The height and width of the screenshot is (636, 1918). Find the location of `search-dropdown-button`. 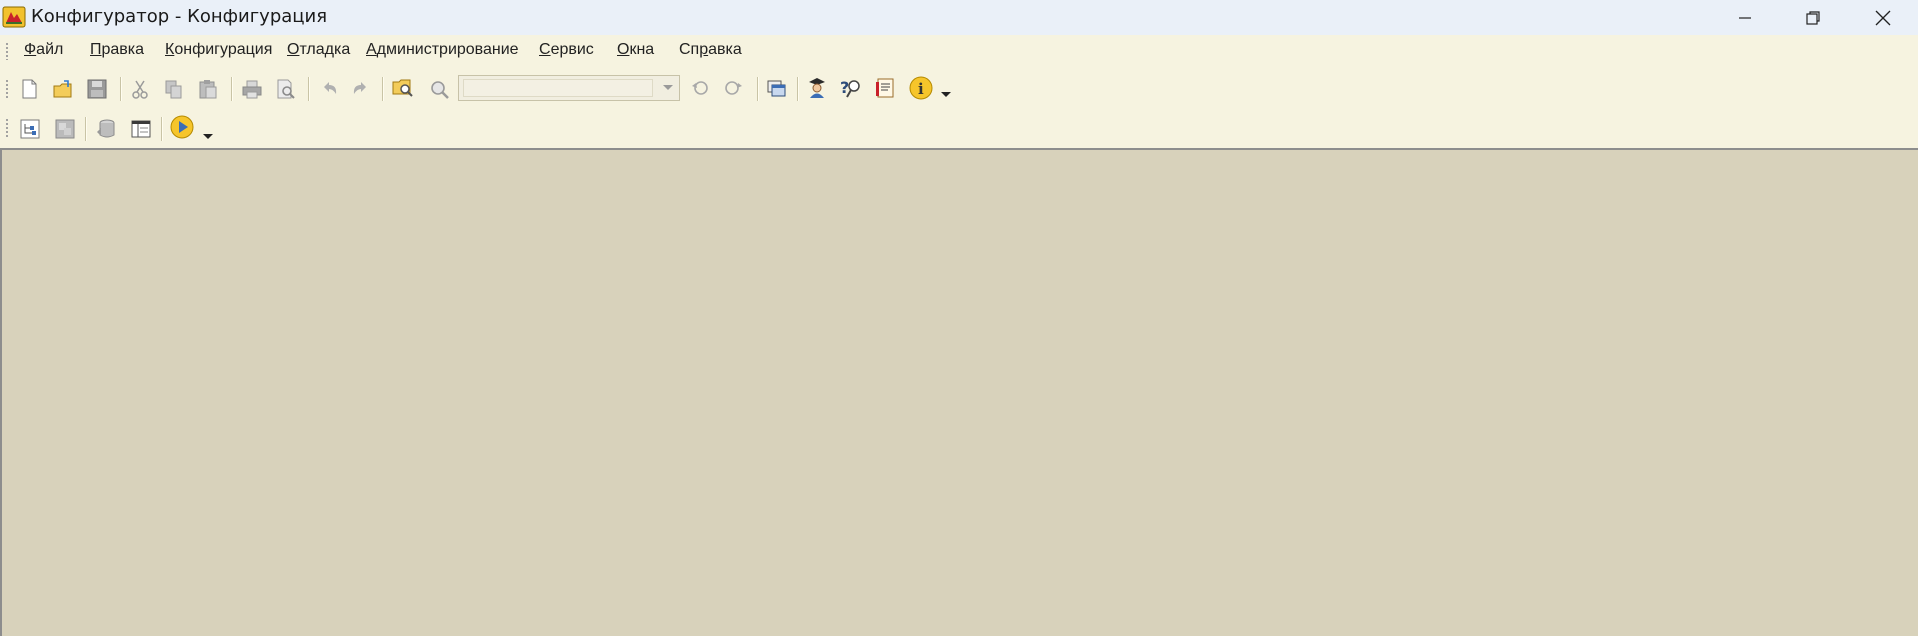

search-dropdown-button is located at coordinates (668, 88).